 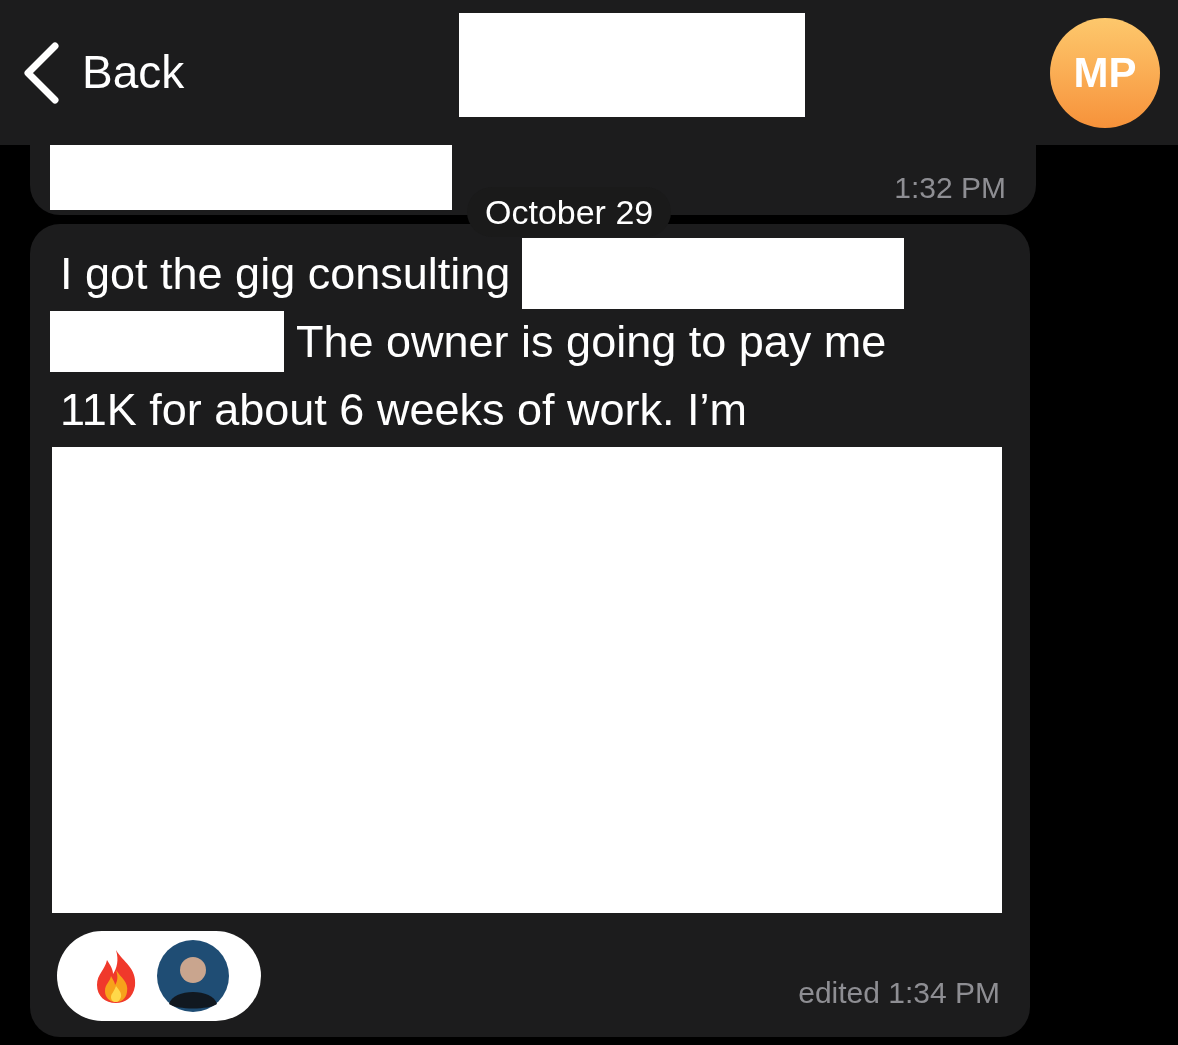 I want to click on message-time: edited 1:34 PM, so click(x=899, y=993).